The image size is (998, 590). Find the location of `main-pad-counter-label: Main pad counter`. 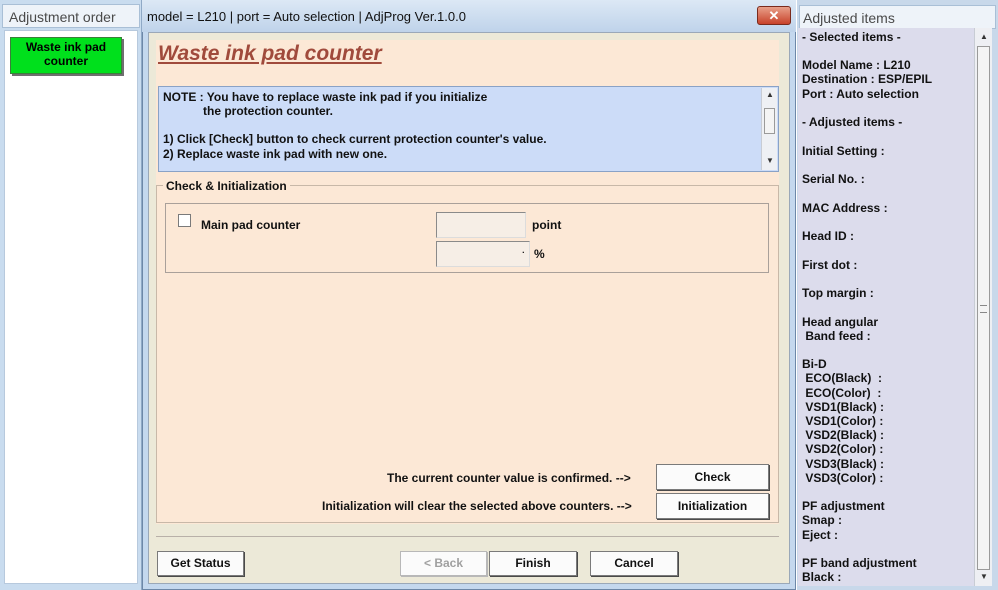

main-pad-counter-label: Main pad counter is located at coordinates (251, 225).